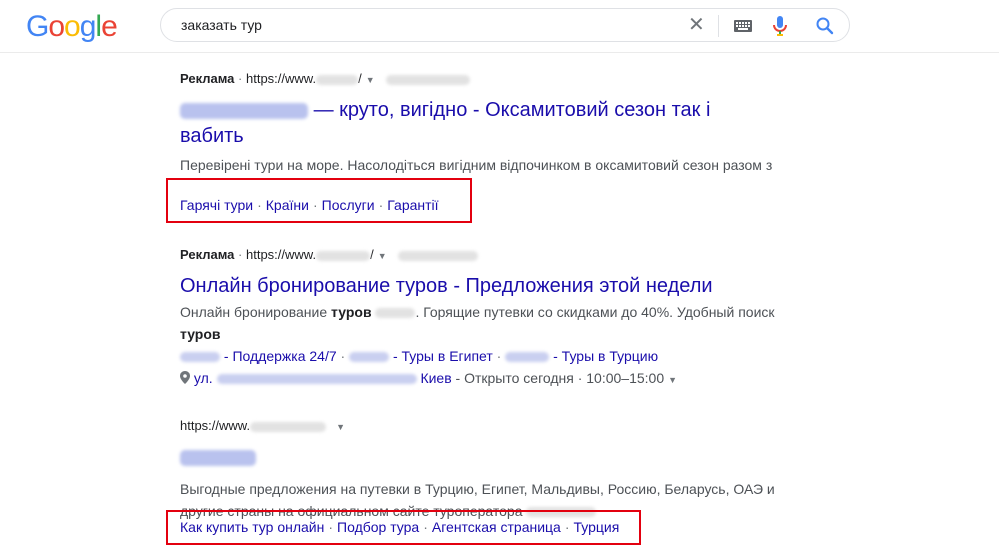  Describe the element at coordinates (490, 426) in the screenshot. I see `result-url-line: https://www. ▼` at that location.